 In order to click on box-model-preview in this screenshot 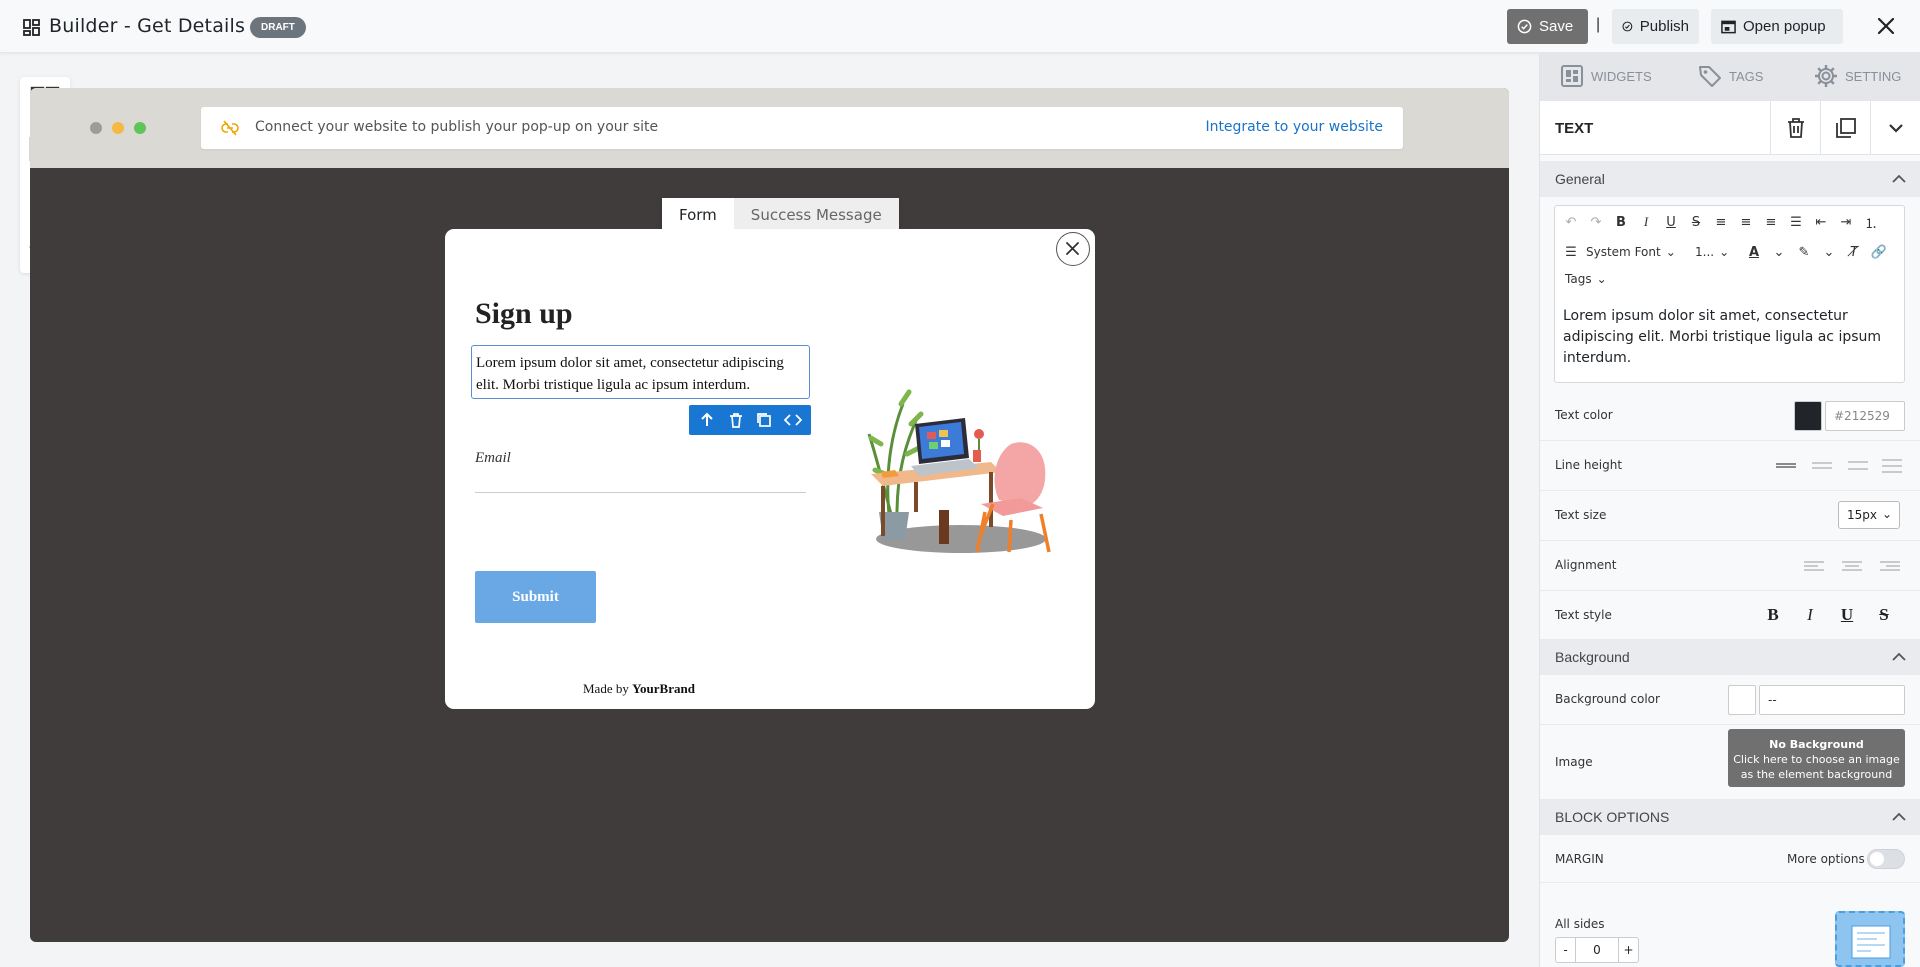, I will do `click(1870, 939)`.